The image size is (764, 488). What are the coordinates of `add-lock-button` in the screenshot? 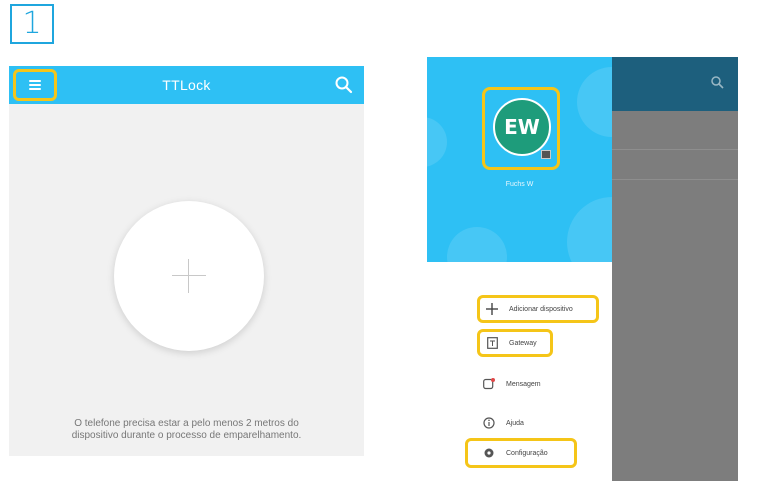 It's located at (189, 276).